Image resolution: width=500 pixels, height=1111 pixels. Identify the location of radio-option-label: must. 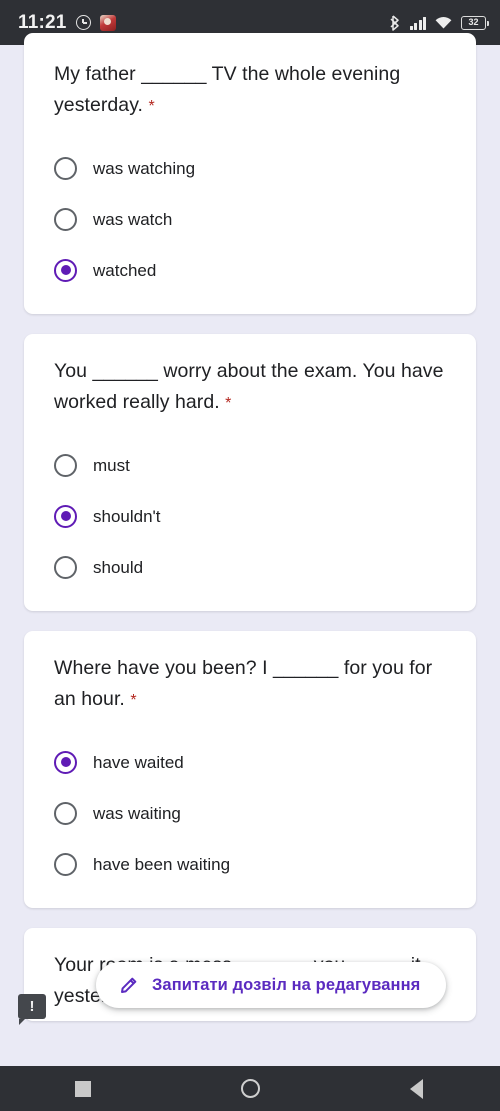
(111, 465).